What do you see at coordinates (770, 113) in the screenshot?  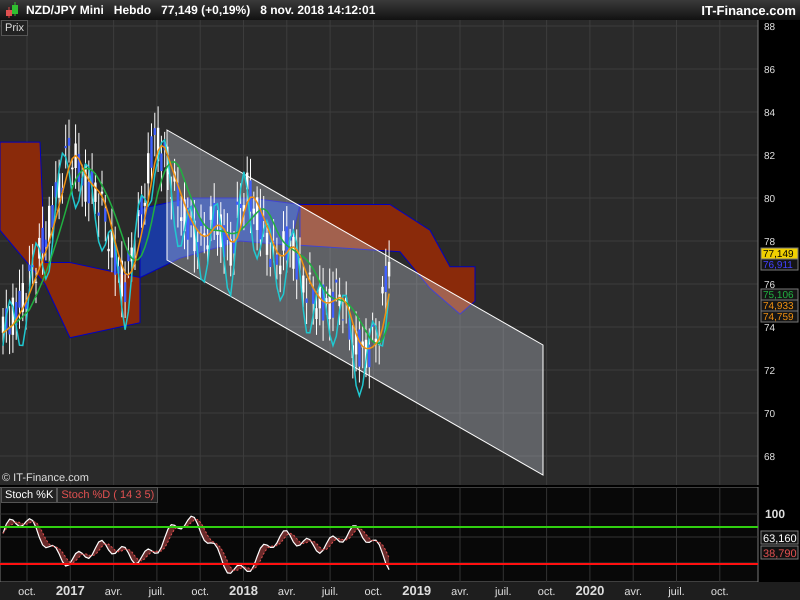 I see `axis-label: 84` at bounding box center [770, 113].